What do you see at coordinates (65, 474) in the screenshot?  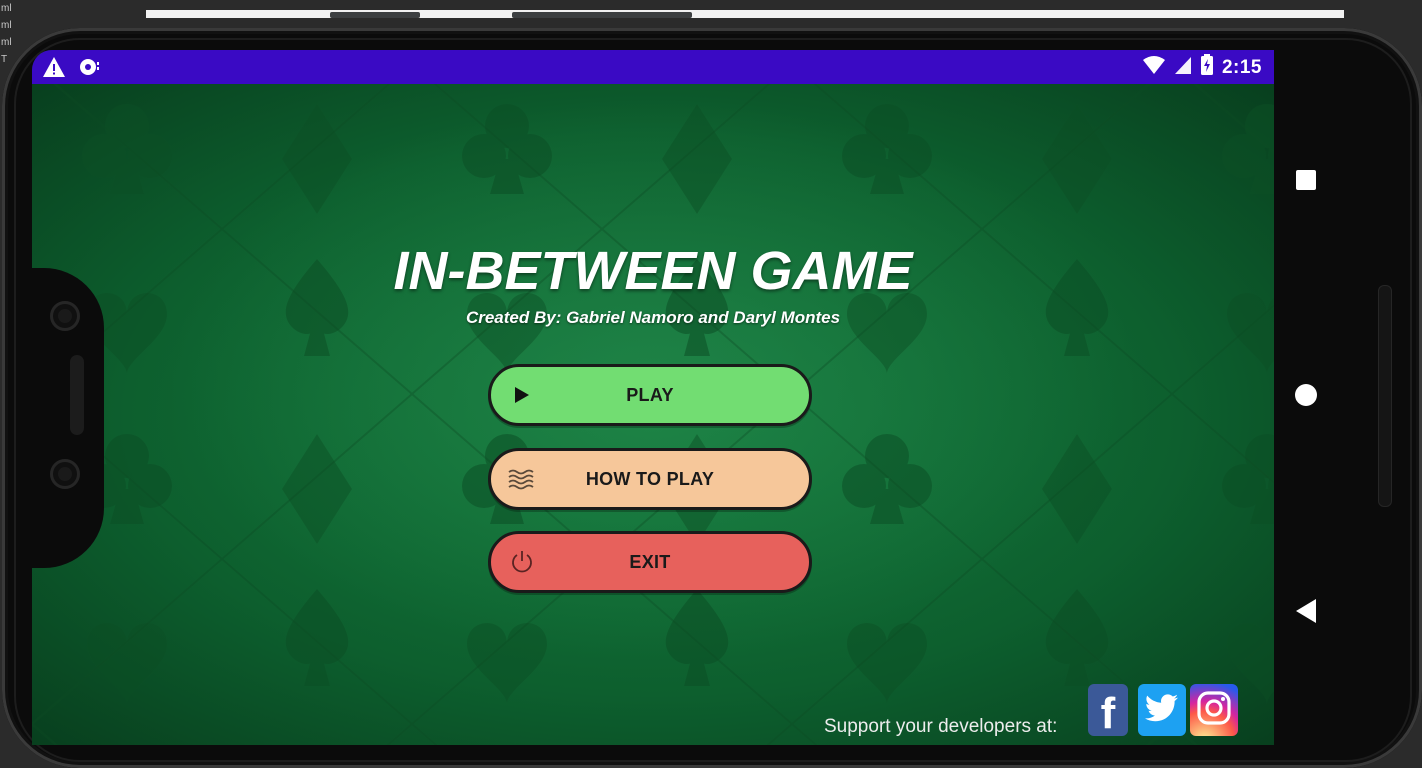 I see `front-sensor` at bounding box center [65, 474].